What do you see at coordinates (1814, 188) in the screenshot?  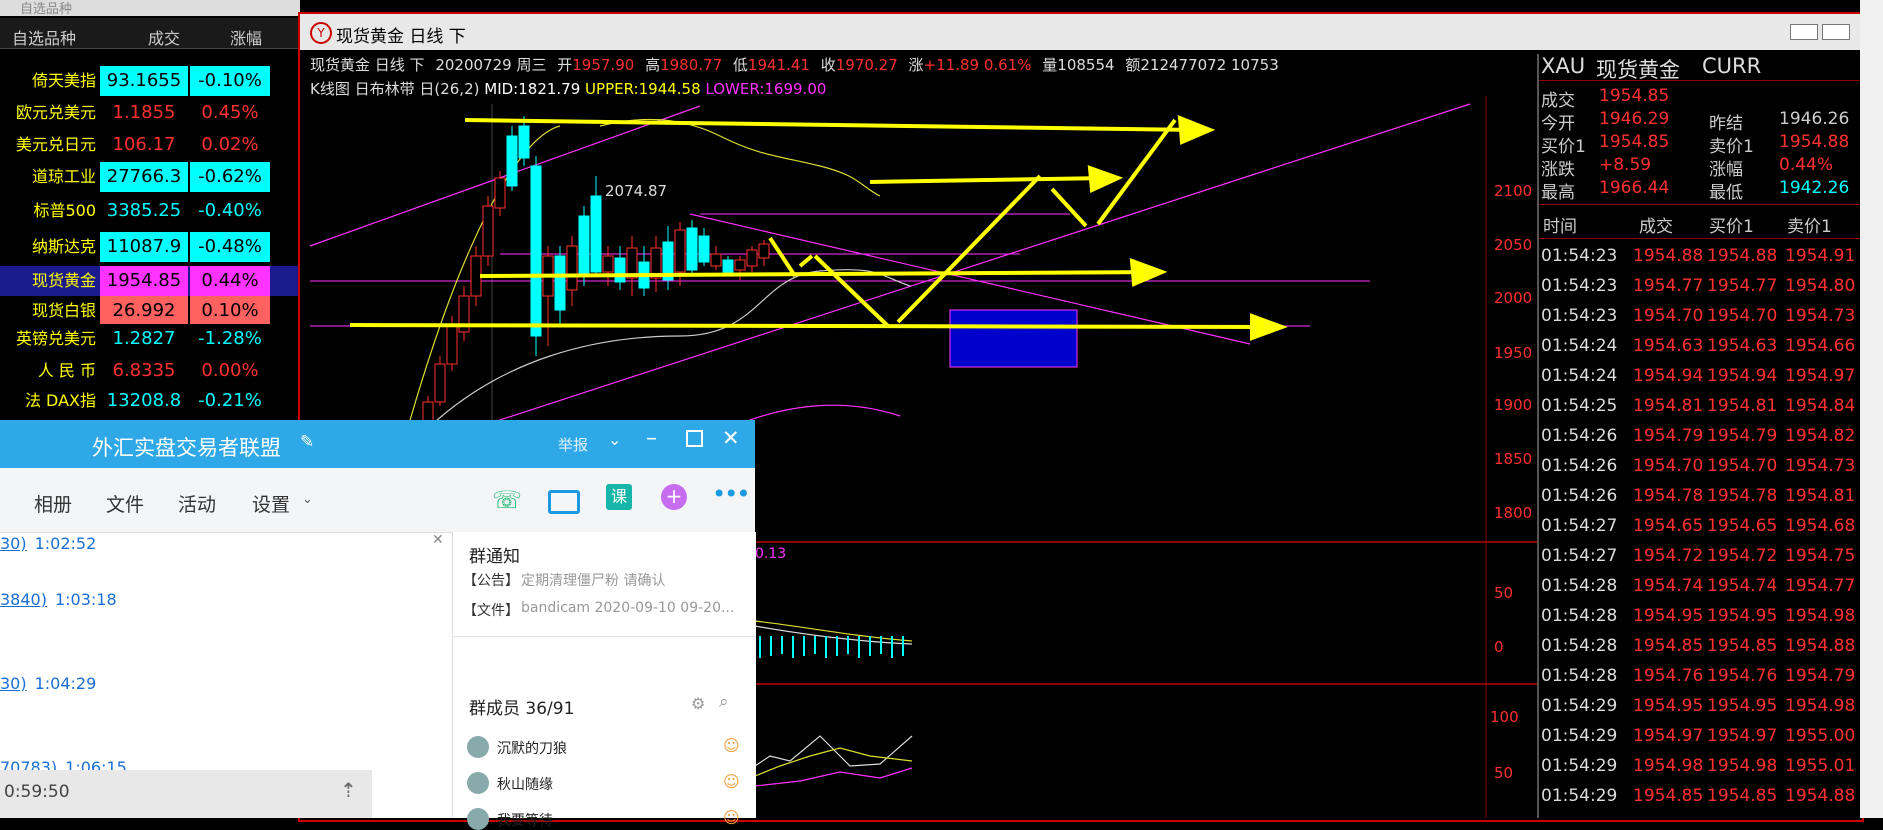 I see `low-value-q: 1942.26` at bounding box center [1814, 188].